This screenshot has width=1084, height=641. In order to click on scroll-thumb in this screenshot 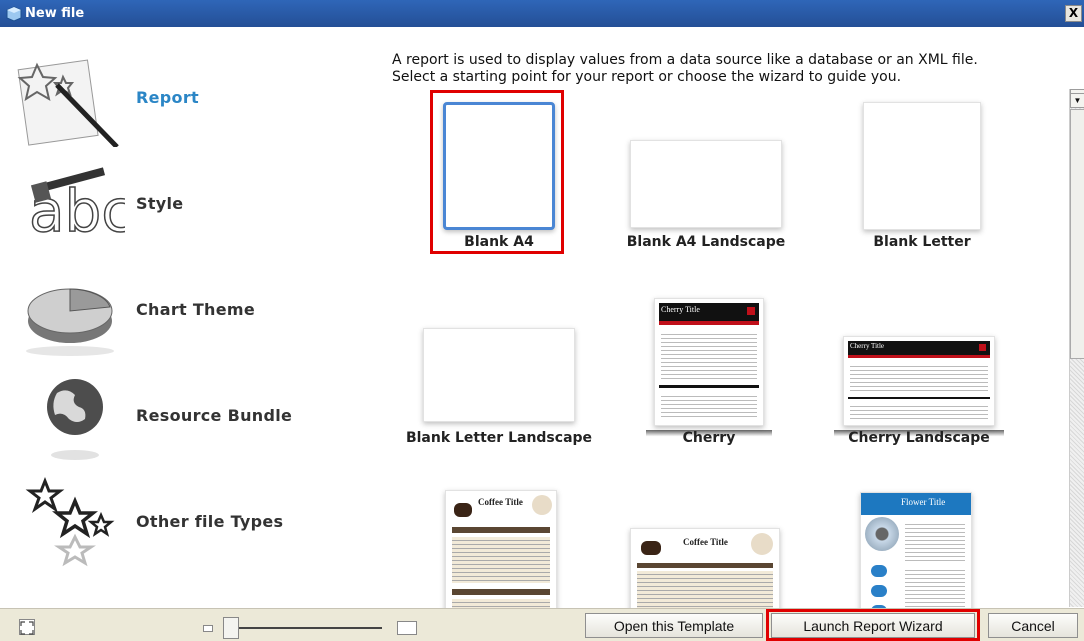, I will do `click(1077, 234)`.